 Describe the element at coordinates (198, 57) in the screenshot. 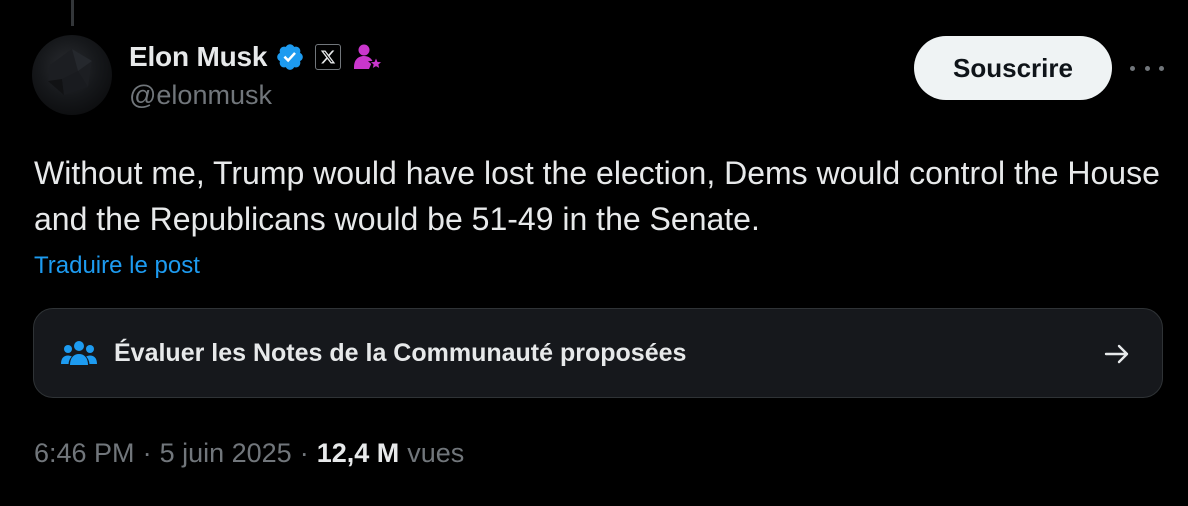

I see `author-display-name: Elon Musk` at that location.